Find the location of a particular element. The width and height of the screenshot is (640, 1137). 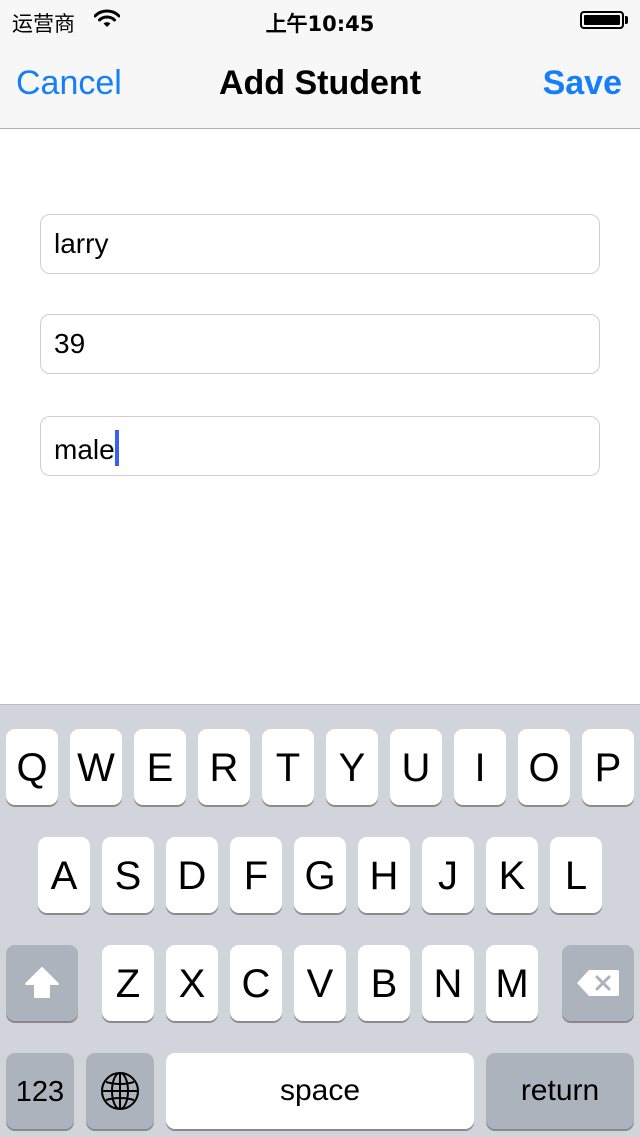

save-button: Save is located at coordinates (582, 83).